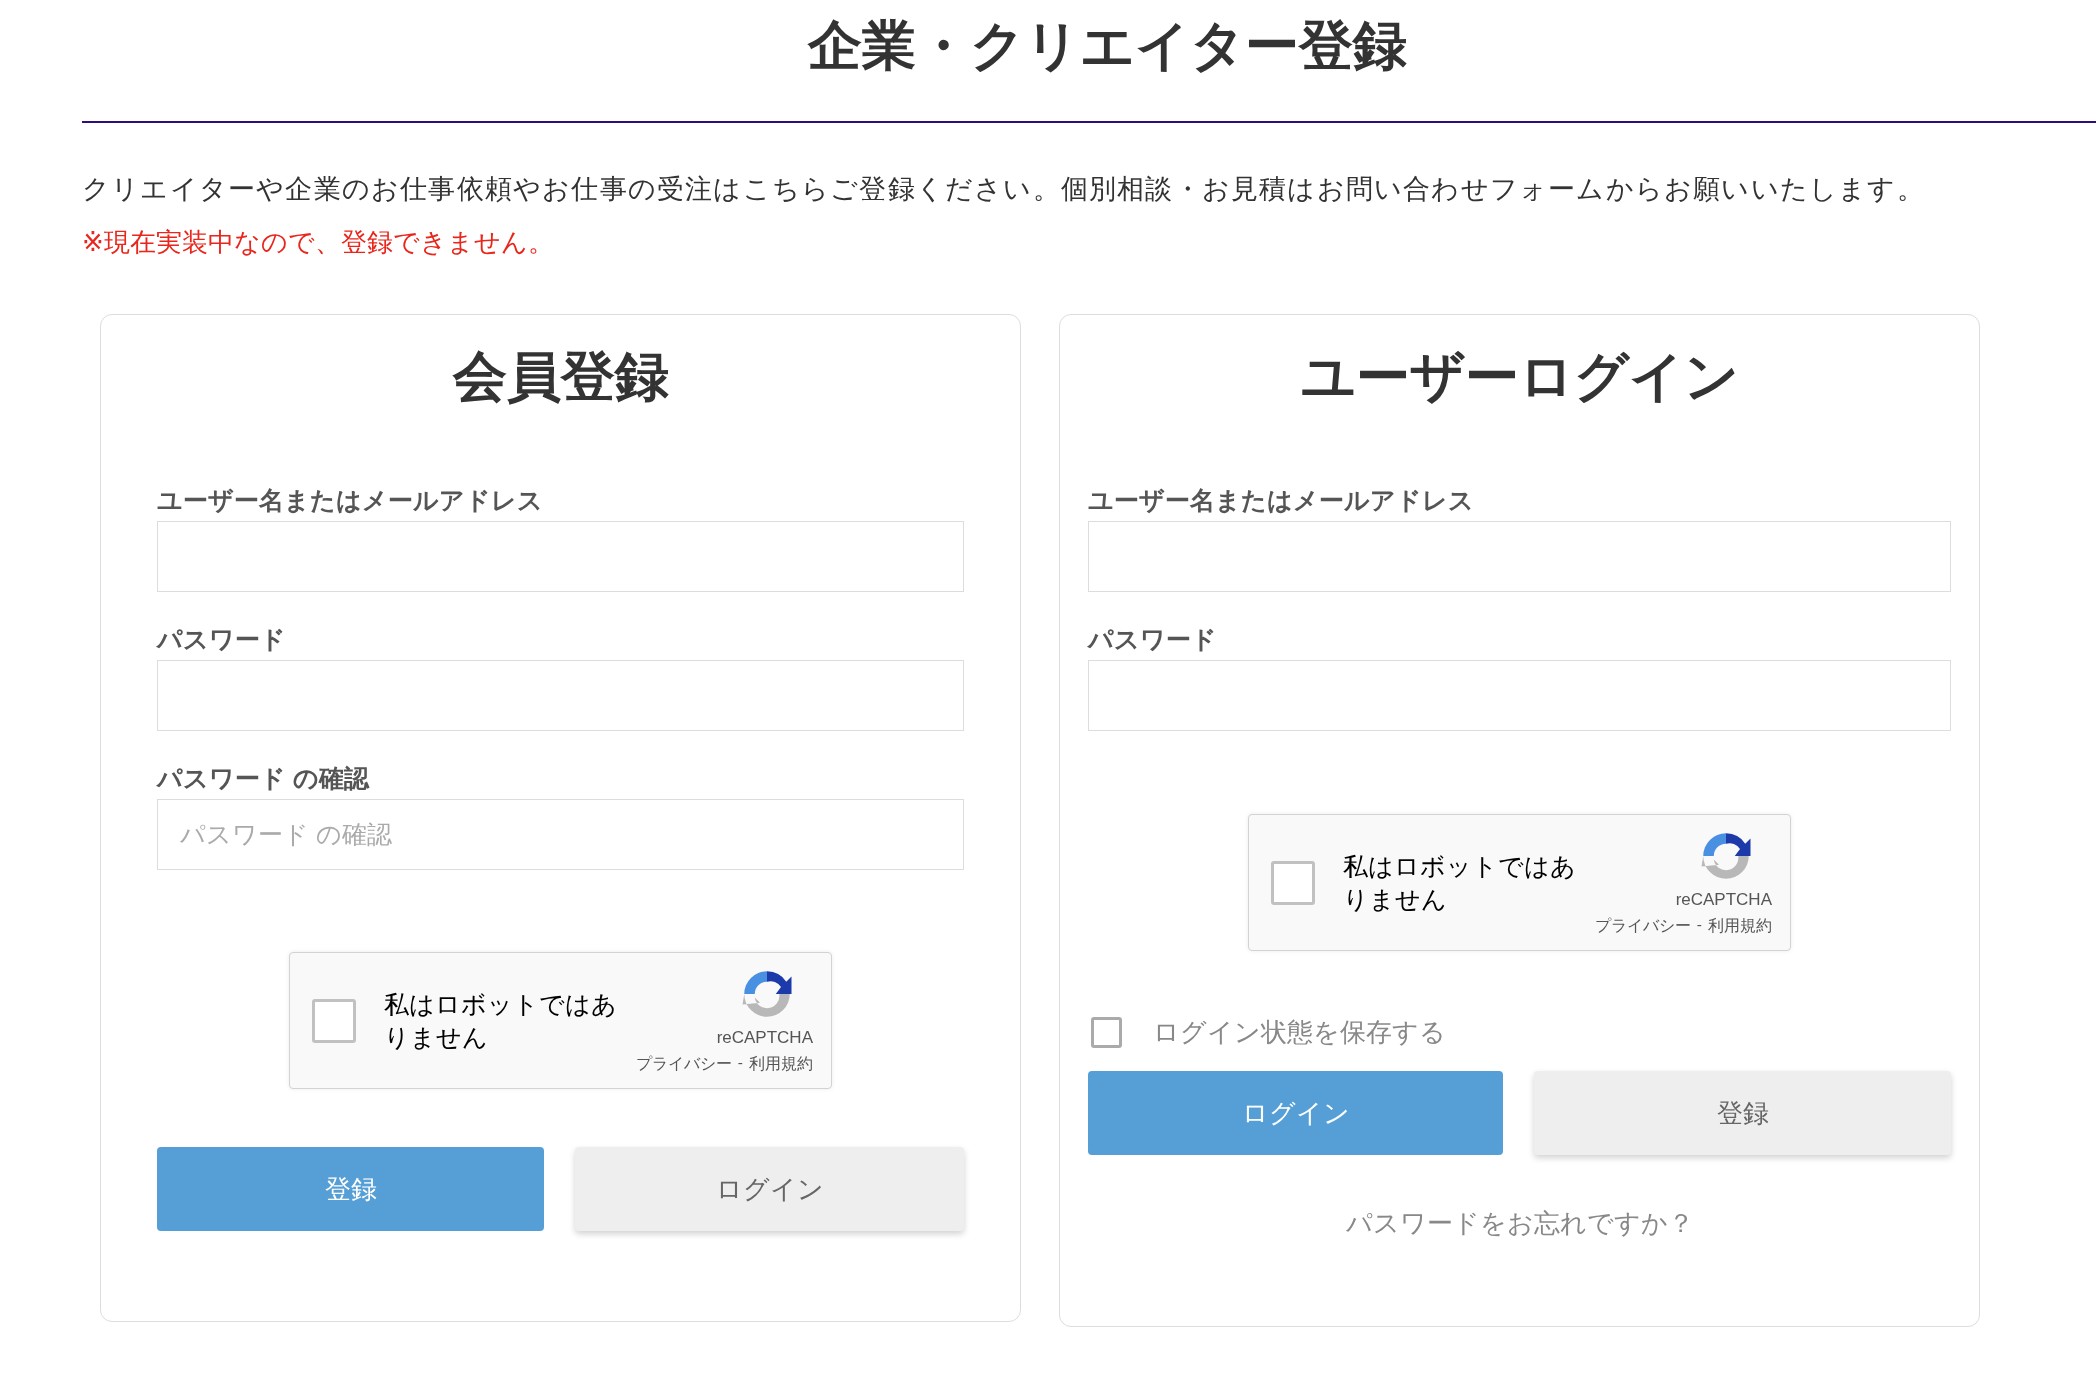 This screenshot has width=2096, height=1398. What do you see at coordinates (1106, 1032) in the screenshot?
I see `remember-checkbox` at bounding box center [1106, 1032].